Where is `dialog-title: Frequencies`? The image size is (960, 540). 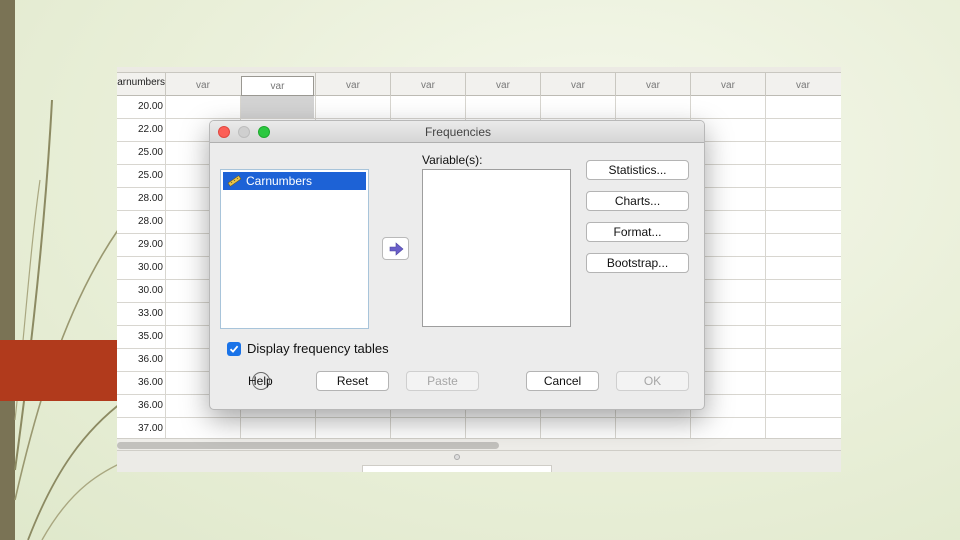
dialog-title: Frequencies is located at coordinates (458, 132).